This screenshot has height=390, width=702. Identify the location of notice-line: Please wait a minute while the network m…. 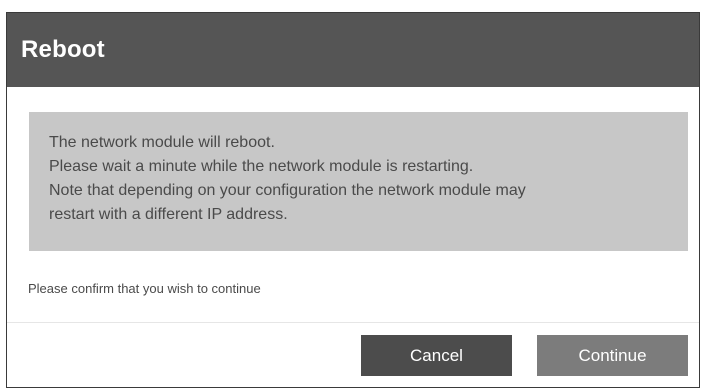
(261, 166).